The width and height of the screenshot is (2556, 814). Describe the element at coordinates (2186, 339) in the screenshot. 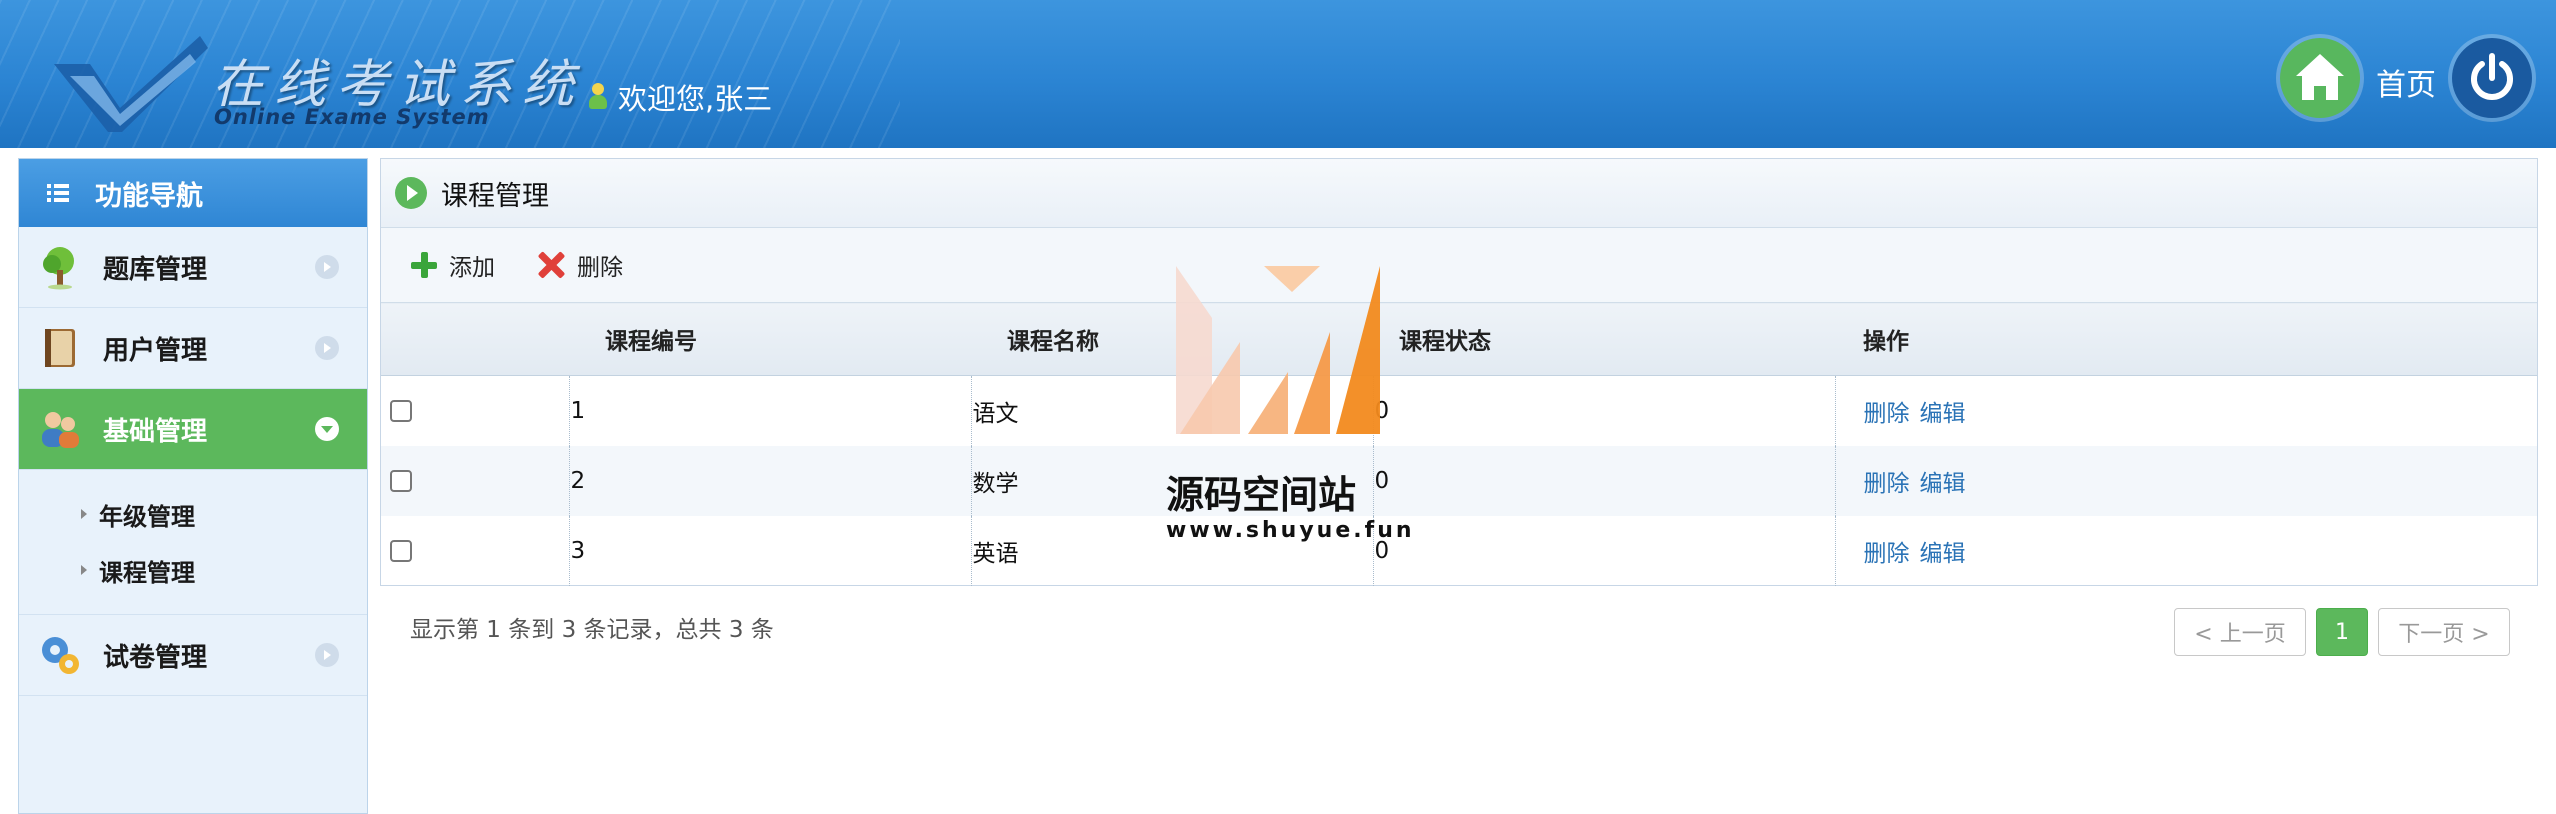

I see `header-actions: 操作` at that location.